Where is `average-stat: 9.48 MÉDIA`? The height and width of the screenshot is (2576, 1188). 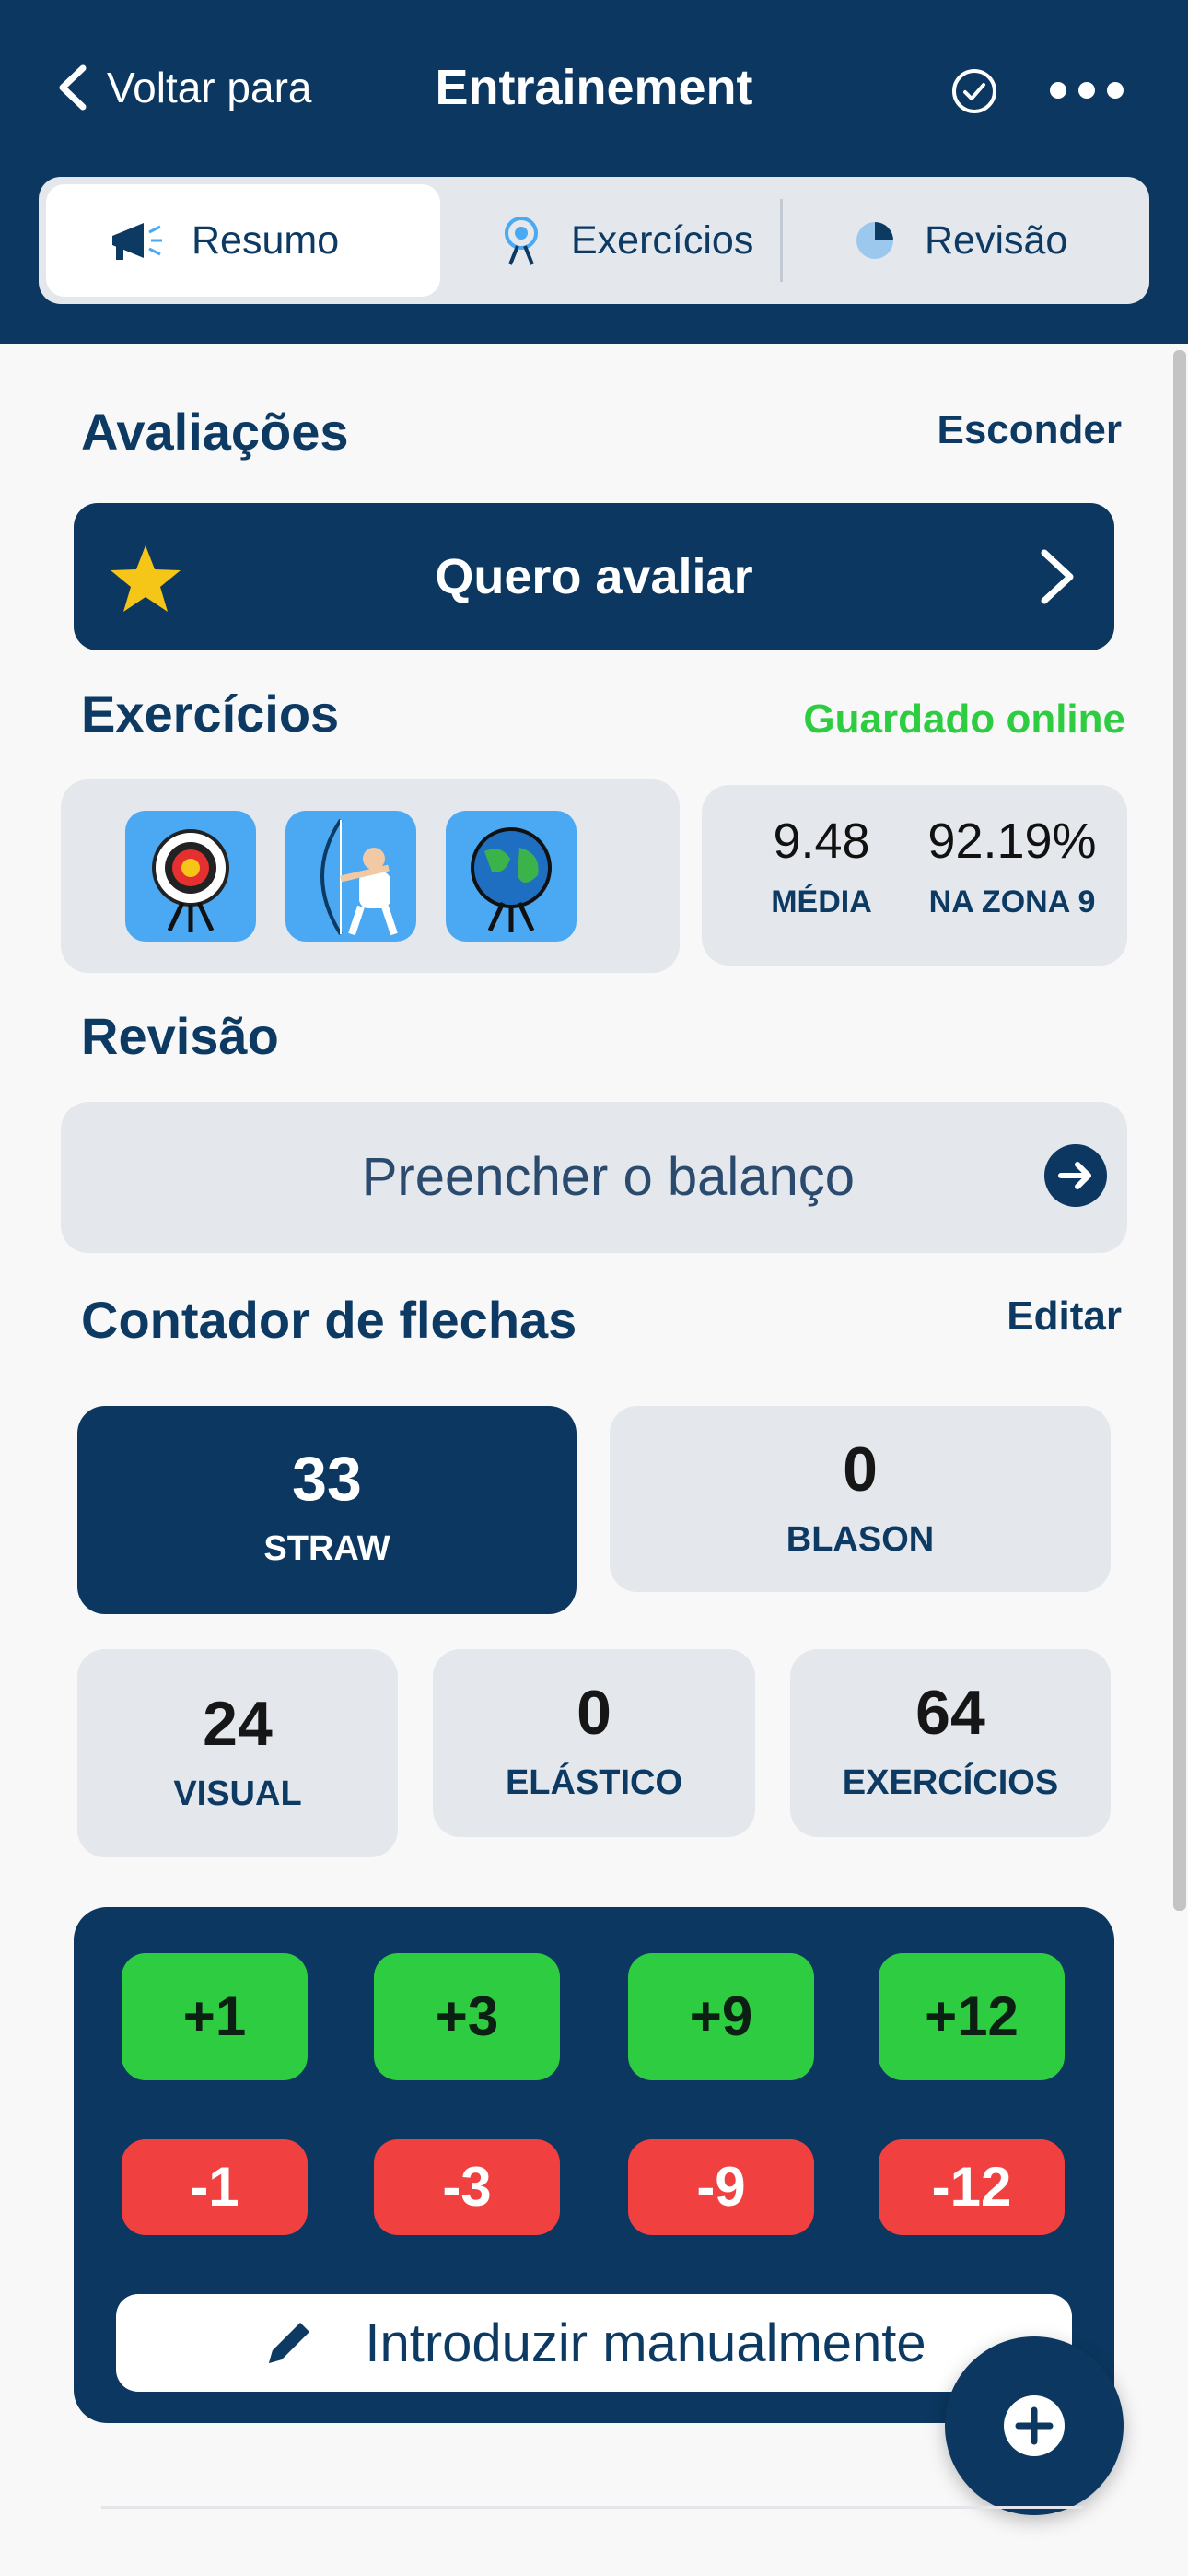
average-stat: 9.48 MÉDIA is located at coordinates (821, 866).